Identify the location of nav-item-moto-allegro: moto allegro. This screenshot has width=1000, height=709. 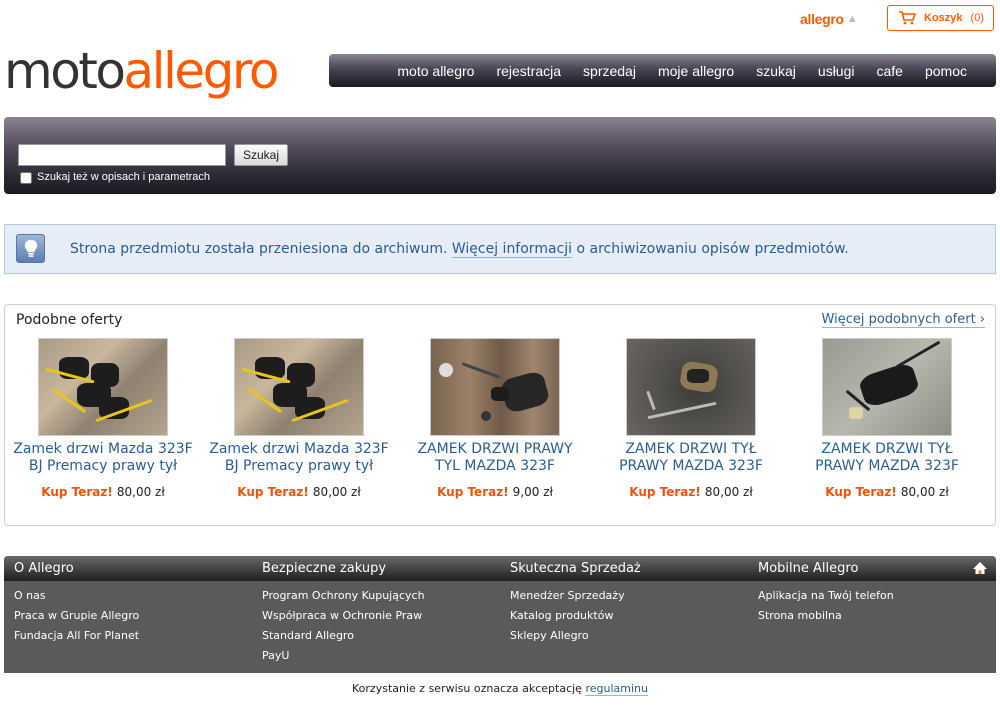
(435, 71).